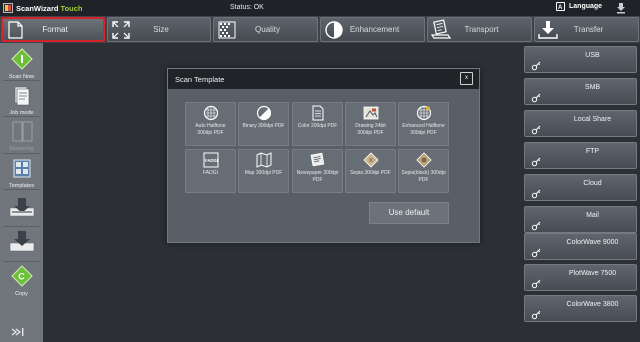 The image size is (640, 342). What do you see at coordinates (21, 96) in the screenshot?
I see `job-mode-icon` at bounding box center [21, 96].